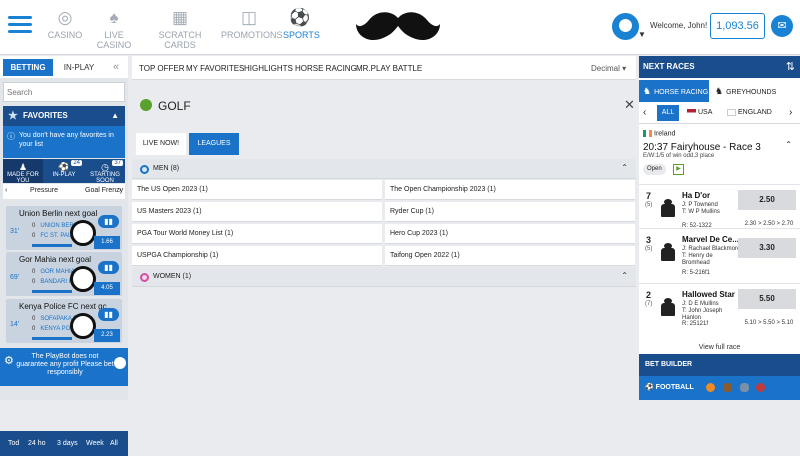  What do you see at coordinates (95, 443) in the screenshot?
I see `time-filter-week: Week` at bounding box center [95, 443].